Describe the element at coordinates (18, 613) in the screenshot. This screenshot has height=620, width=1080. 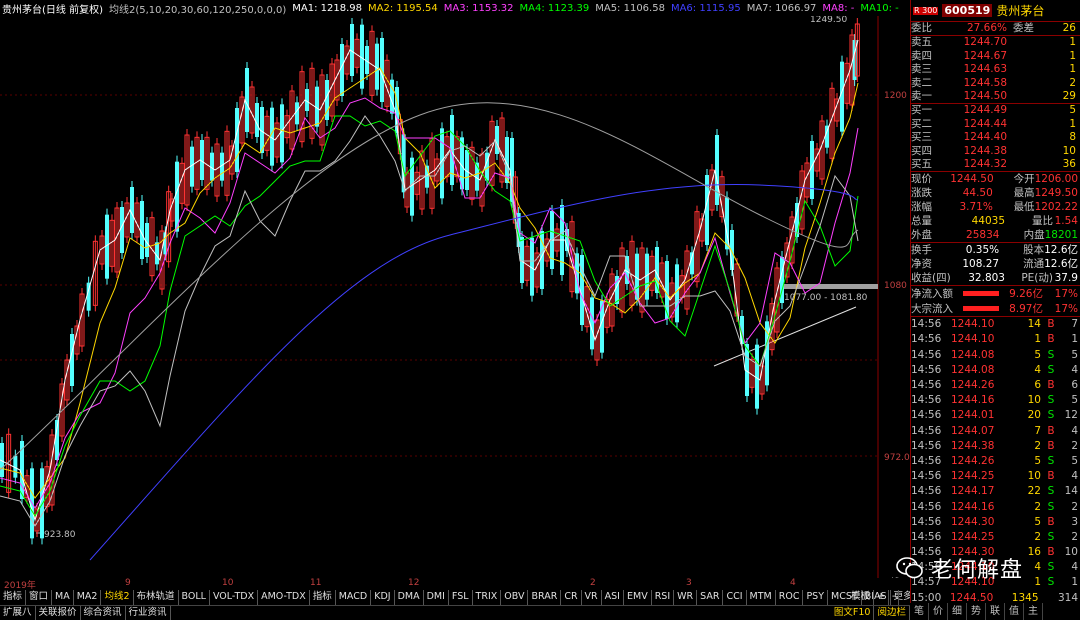
I see `bottom-tab: 扩展八` at that location.